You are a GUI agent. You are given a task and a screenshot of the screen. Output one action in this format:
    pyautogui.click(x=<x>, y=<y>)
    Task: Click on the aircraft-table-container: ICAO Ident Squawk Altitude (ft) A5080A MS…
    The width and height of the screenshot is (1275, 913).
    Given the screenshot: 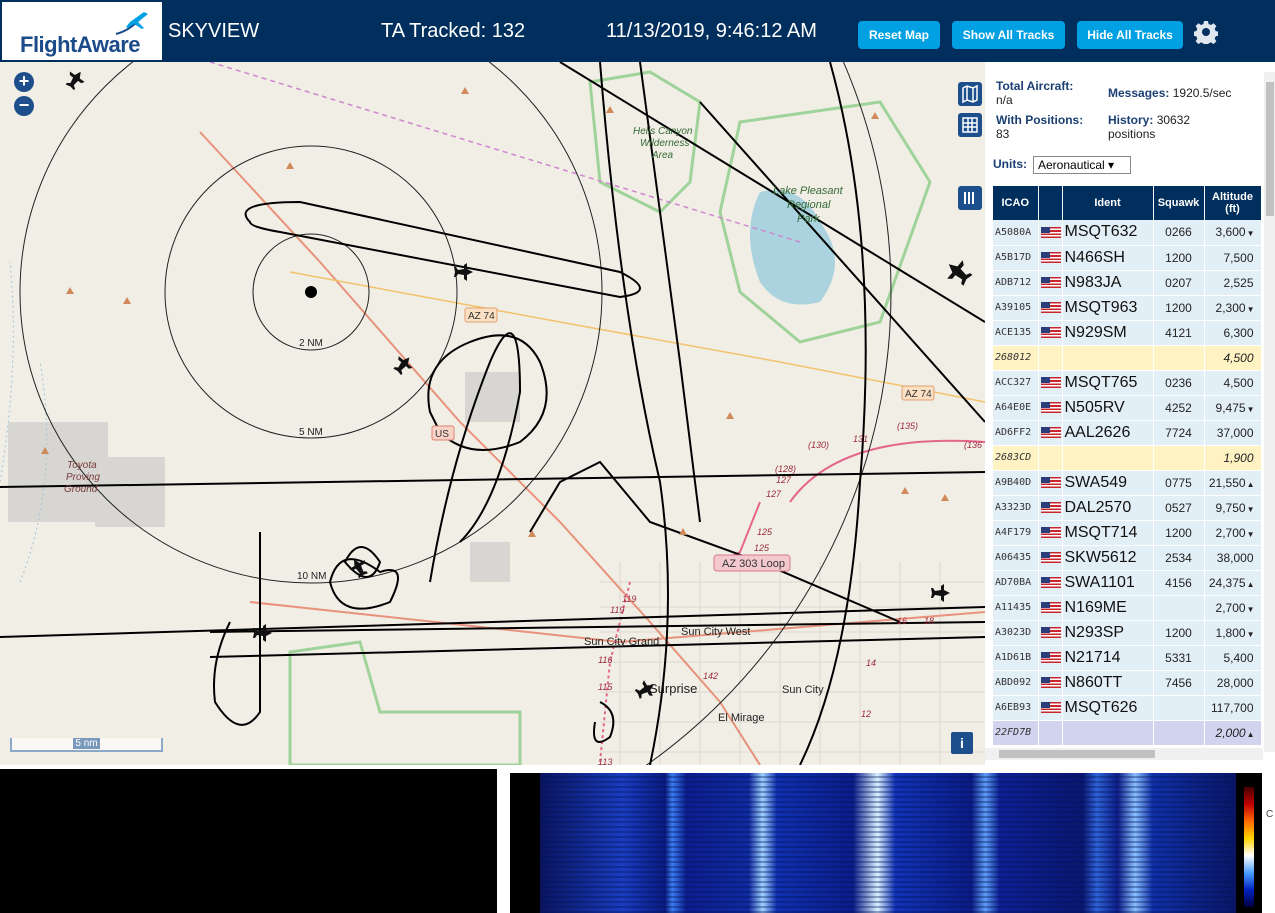 What is the action you would take?
    pyautogui.click(x=1128, y=466)
    